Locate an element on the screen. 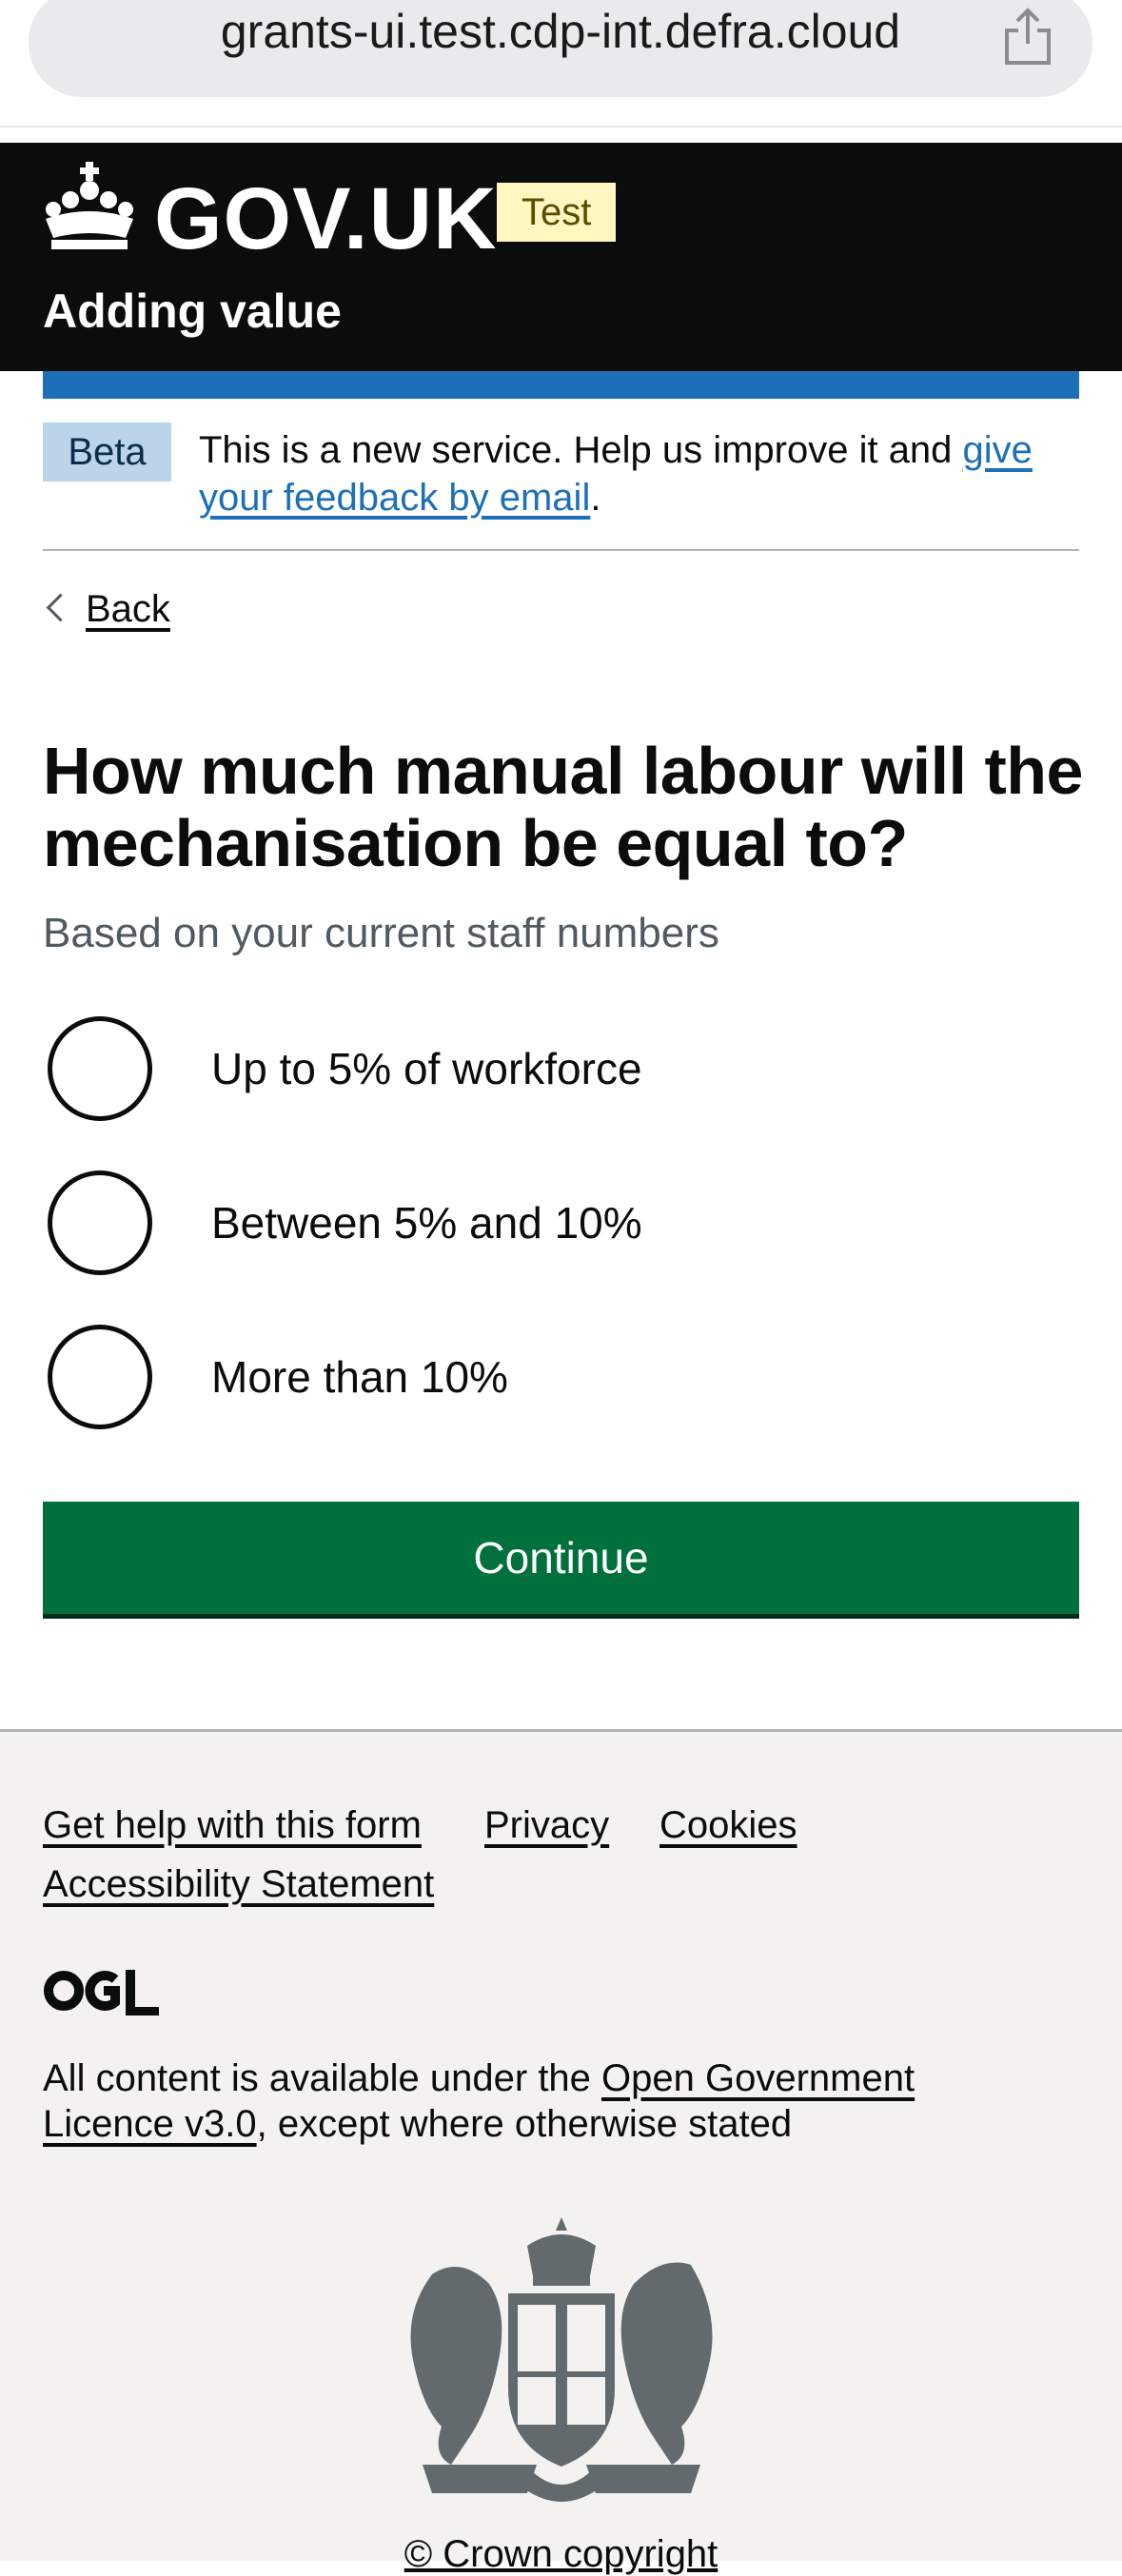 Image resolution: width=1122 pixels, height=2576 pixels. crown-icon is located at coordinates (89, 205).